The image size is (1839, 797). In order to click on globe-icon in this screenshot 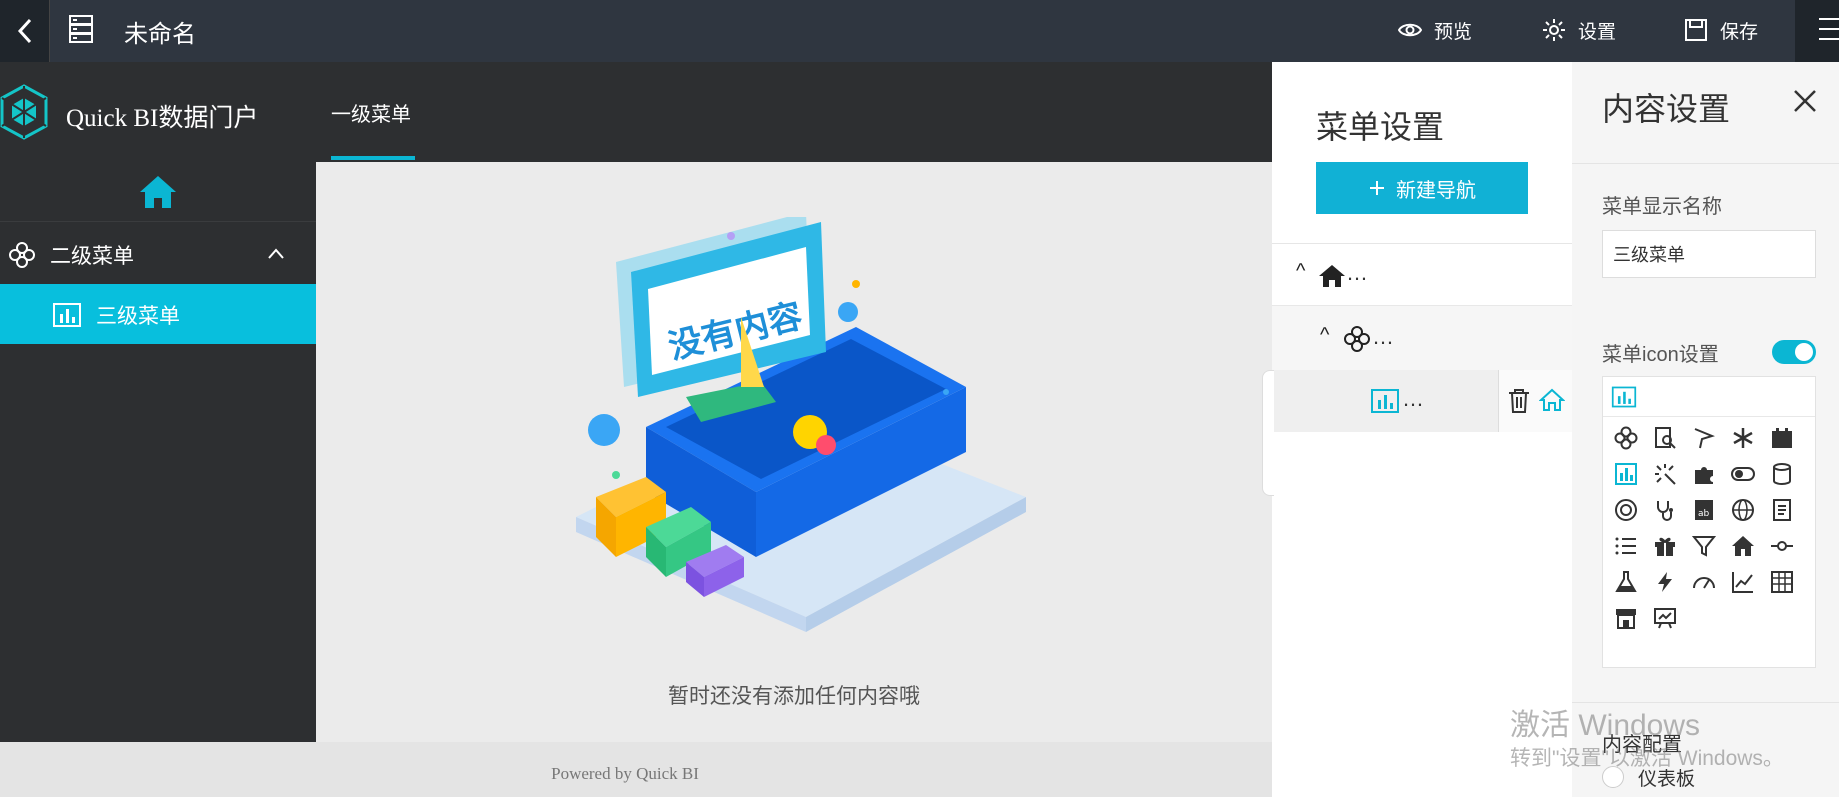, I will do `click(1743, 510)`.